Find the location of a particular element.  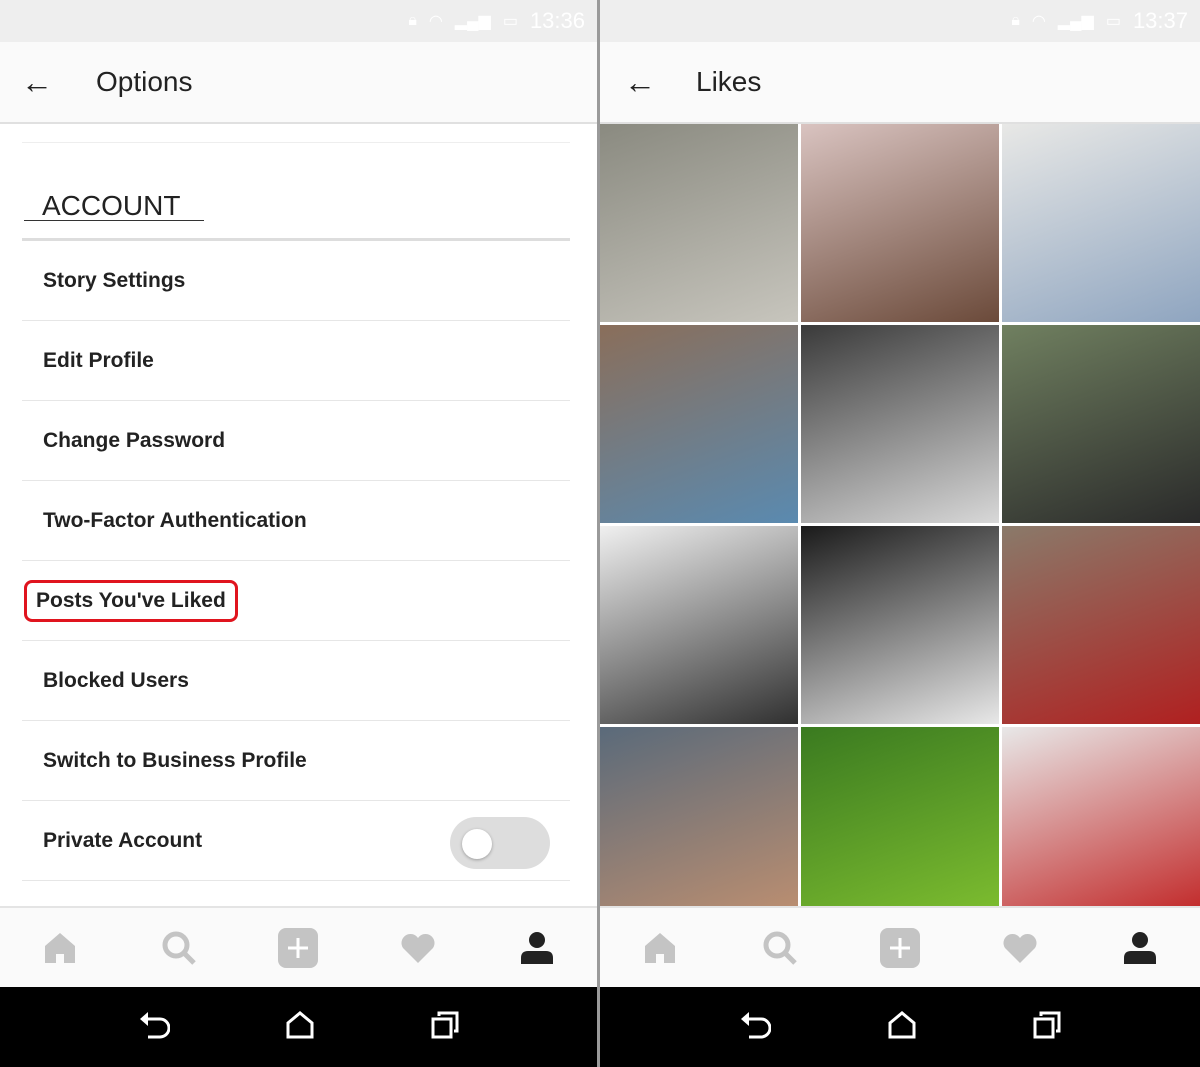

option-blocked-users: Blocked Users is located at coordinates (296, 681).